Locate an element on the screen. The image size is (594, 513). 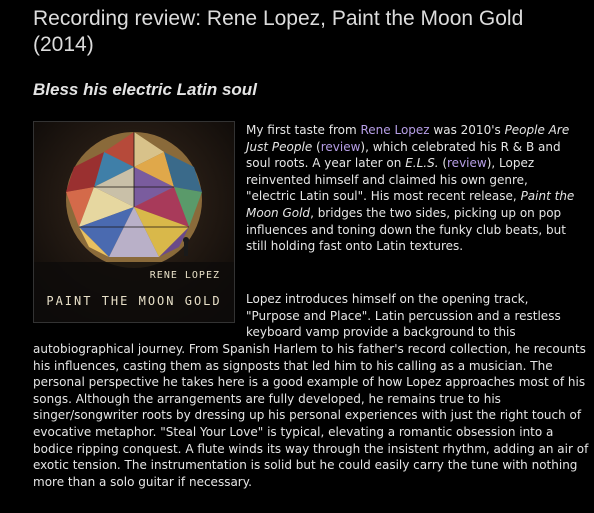
review-link-1: review is located at coordinates (341, 147).